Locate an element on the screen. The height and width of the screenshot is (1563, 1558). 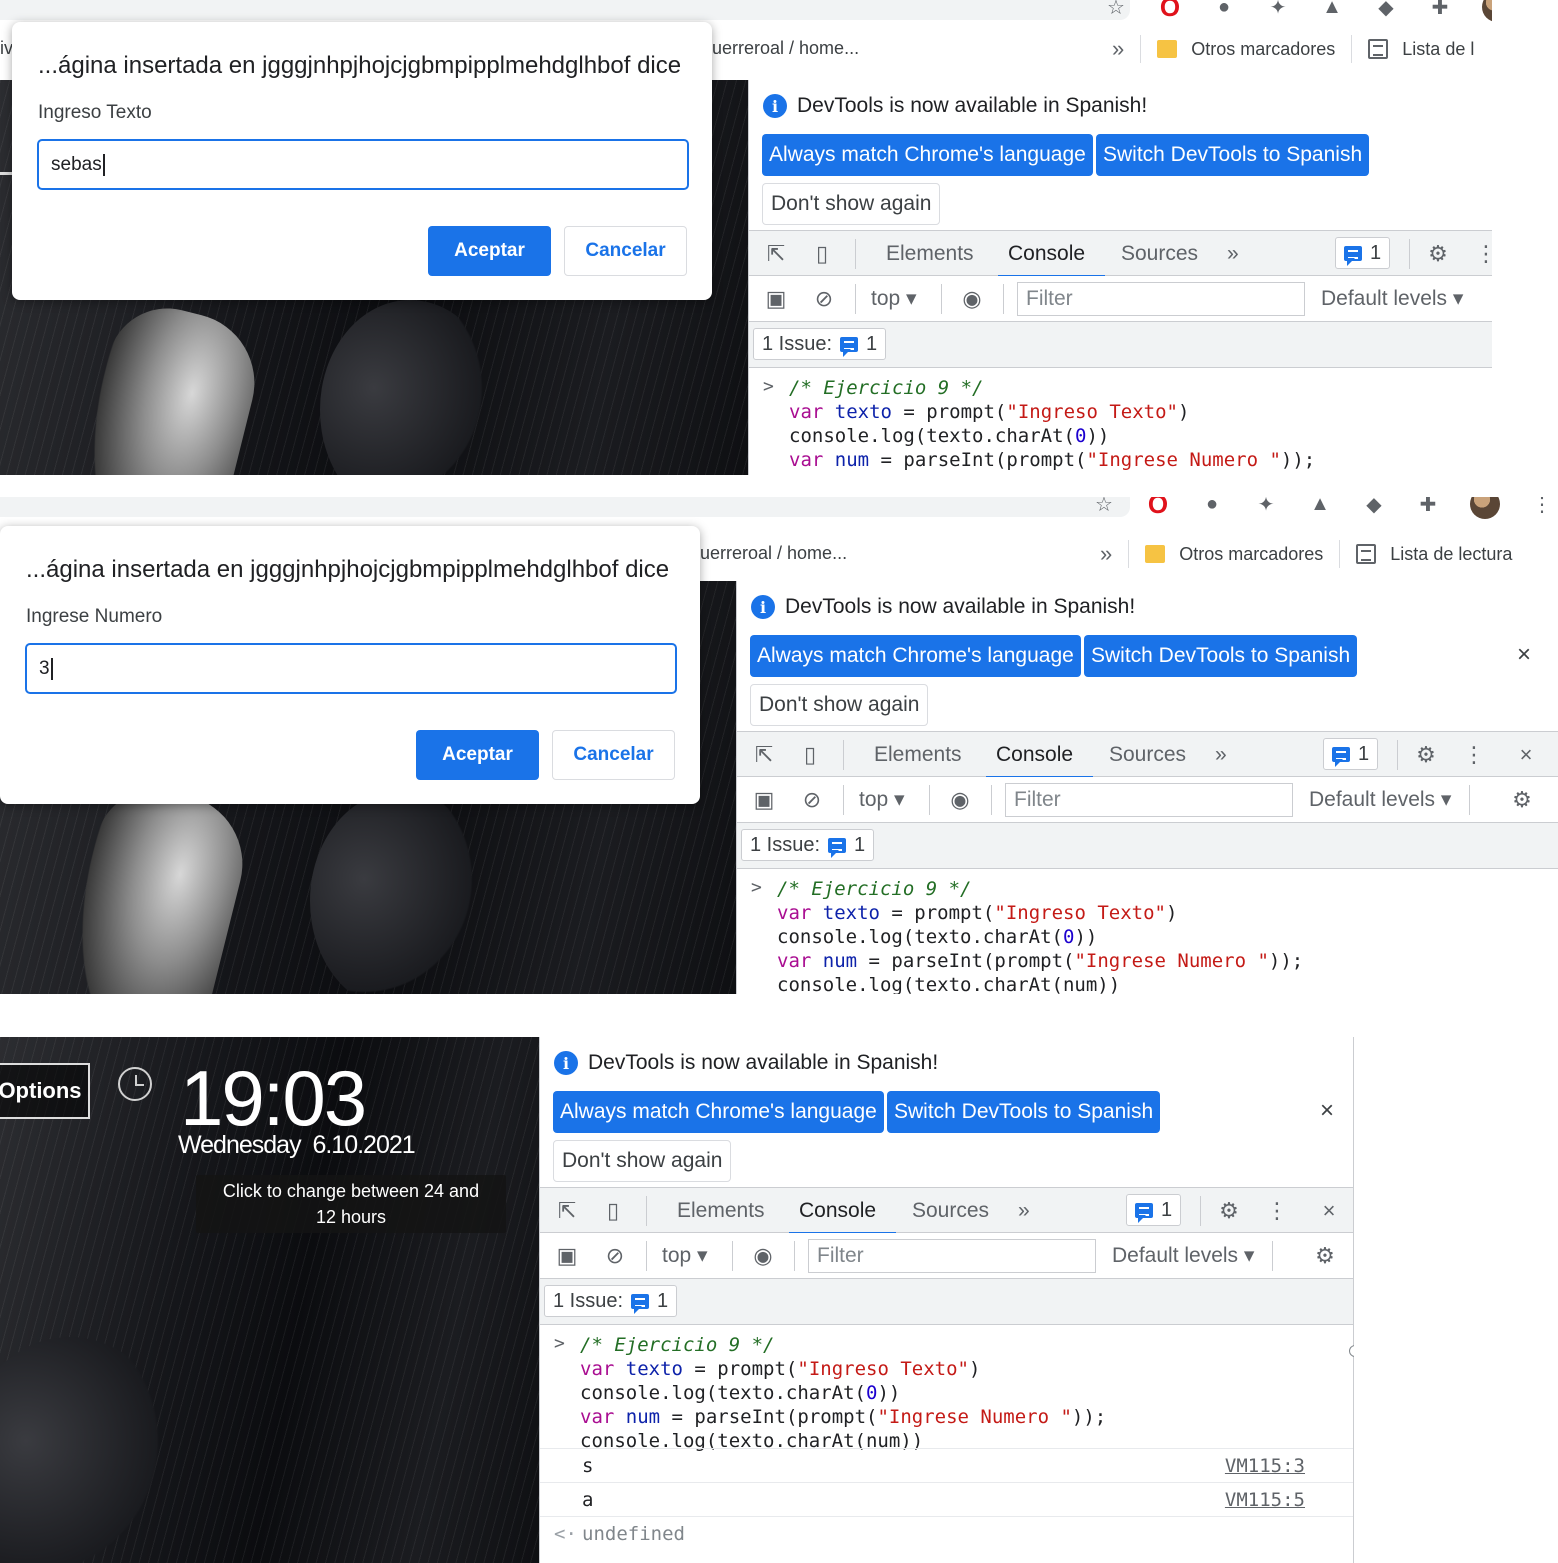
clock-icon is located at coordinates (135, 1084).